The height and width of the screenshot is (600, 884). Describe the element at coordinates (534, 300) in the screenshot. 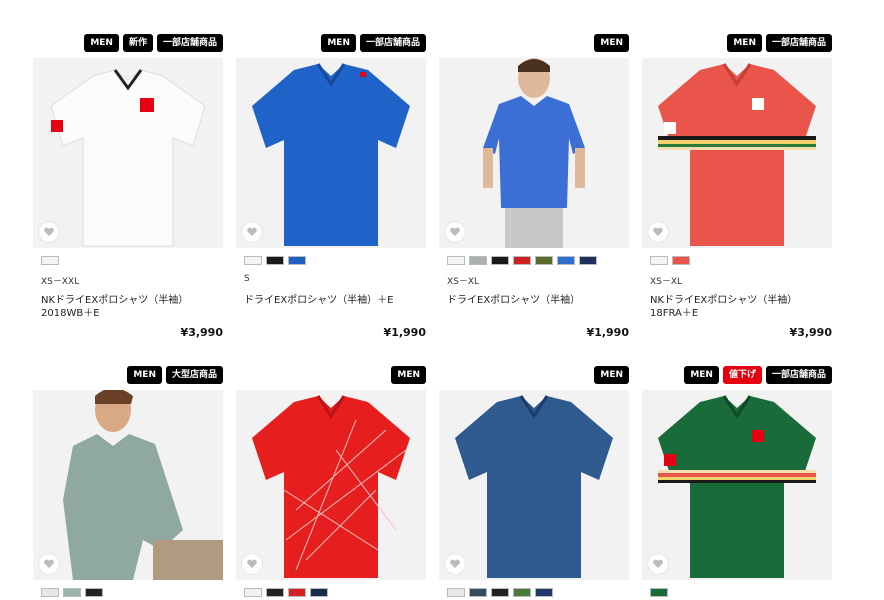

I see `product-name: ドライEXポロシャツ（半袖）` at that location.